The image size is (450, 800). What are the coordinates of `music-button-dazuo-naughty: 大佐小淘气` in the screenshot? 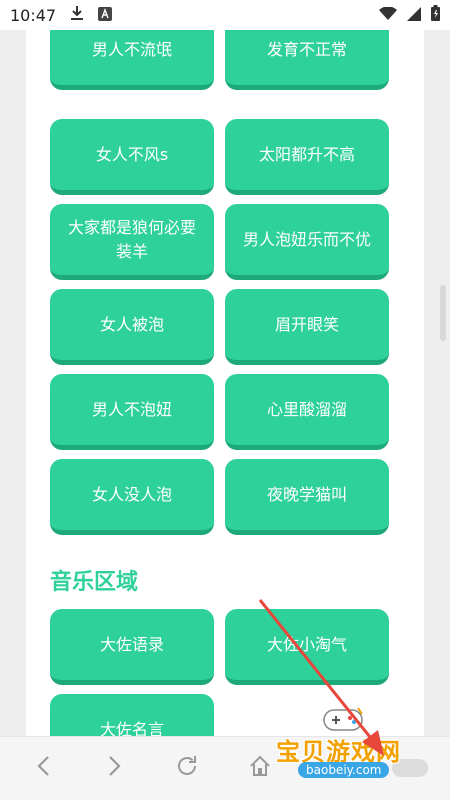 It's located at (307, 647).